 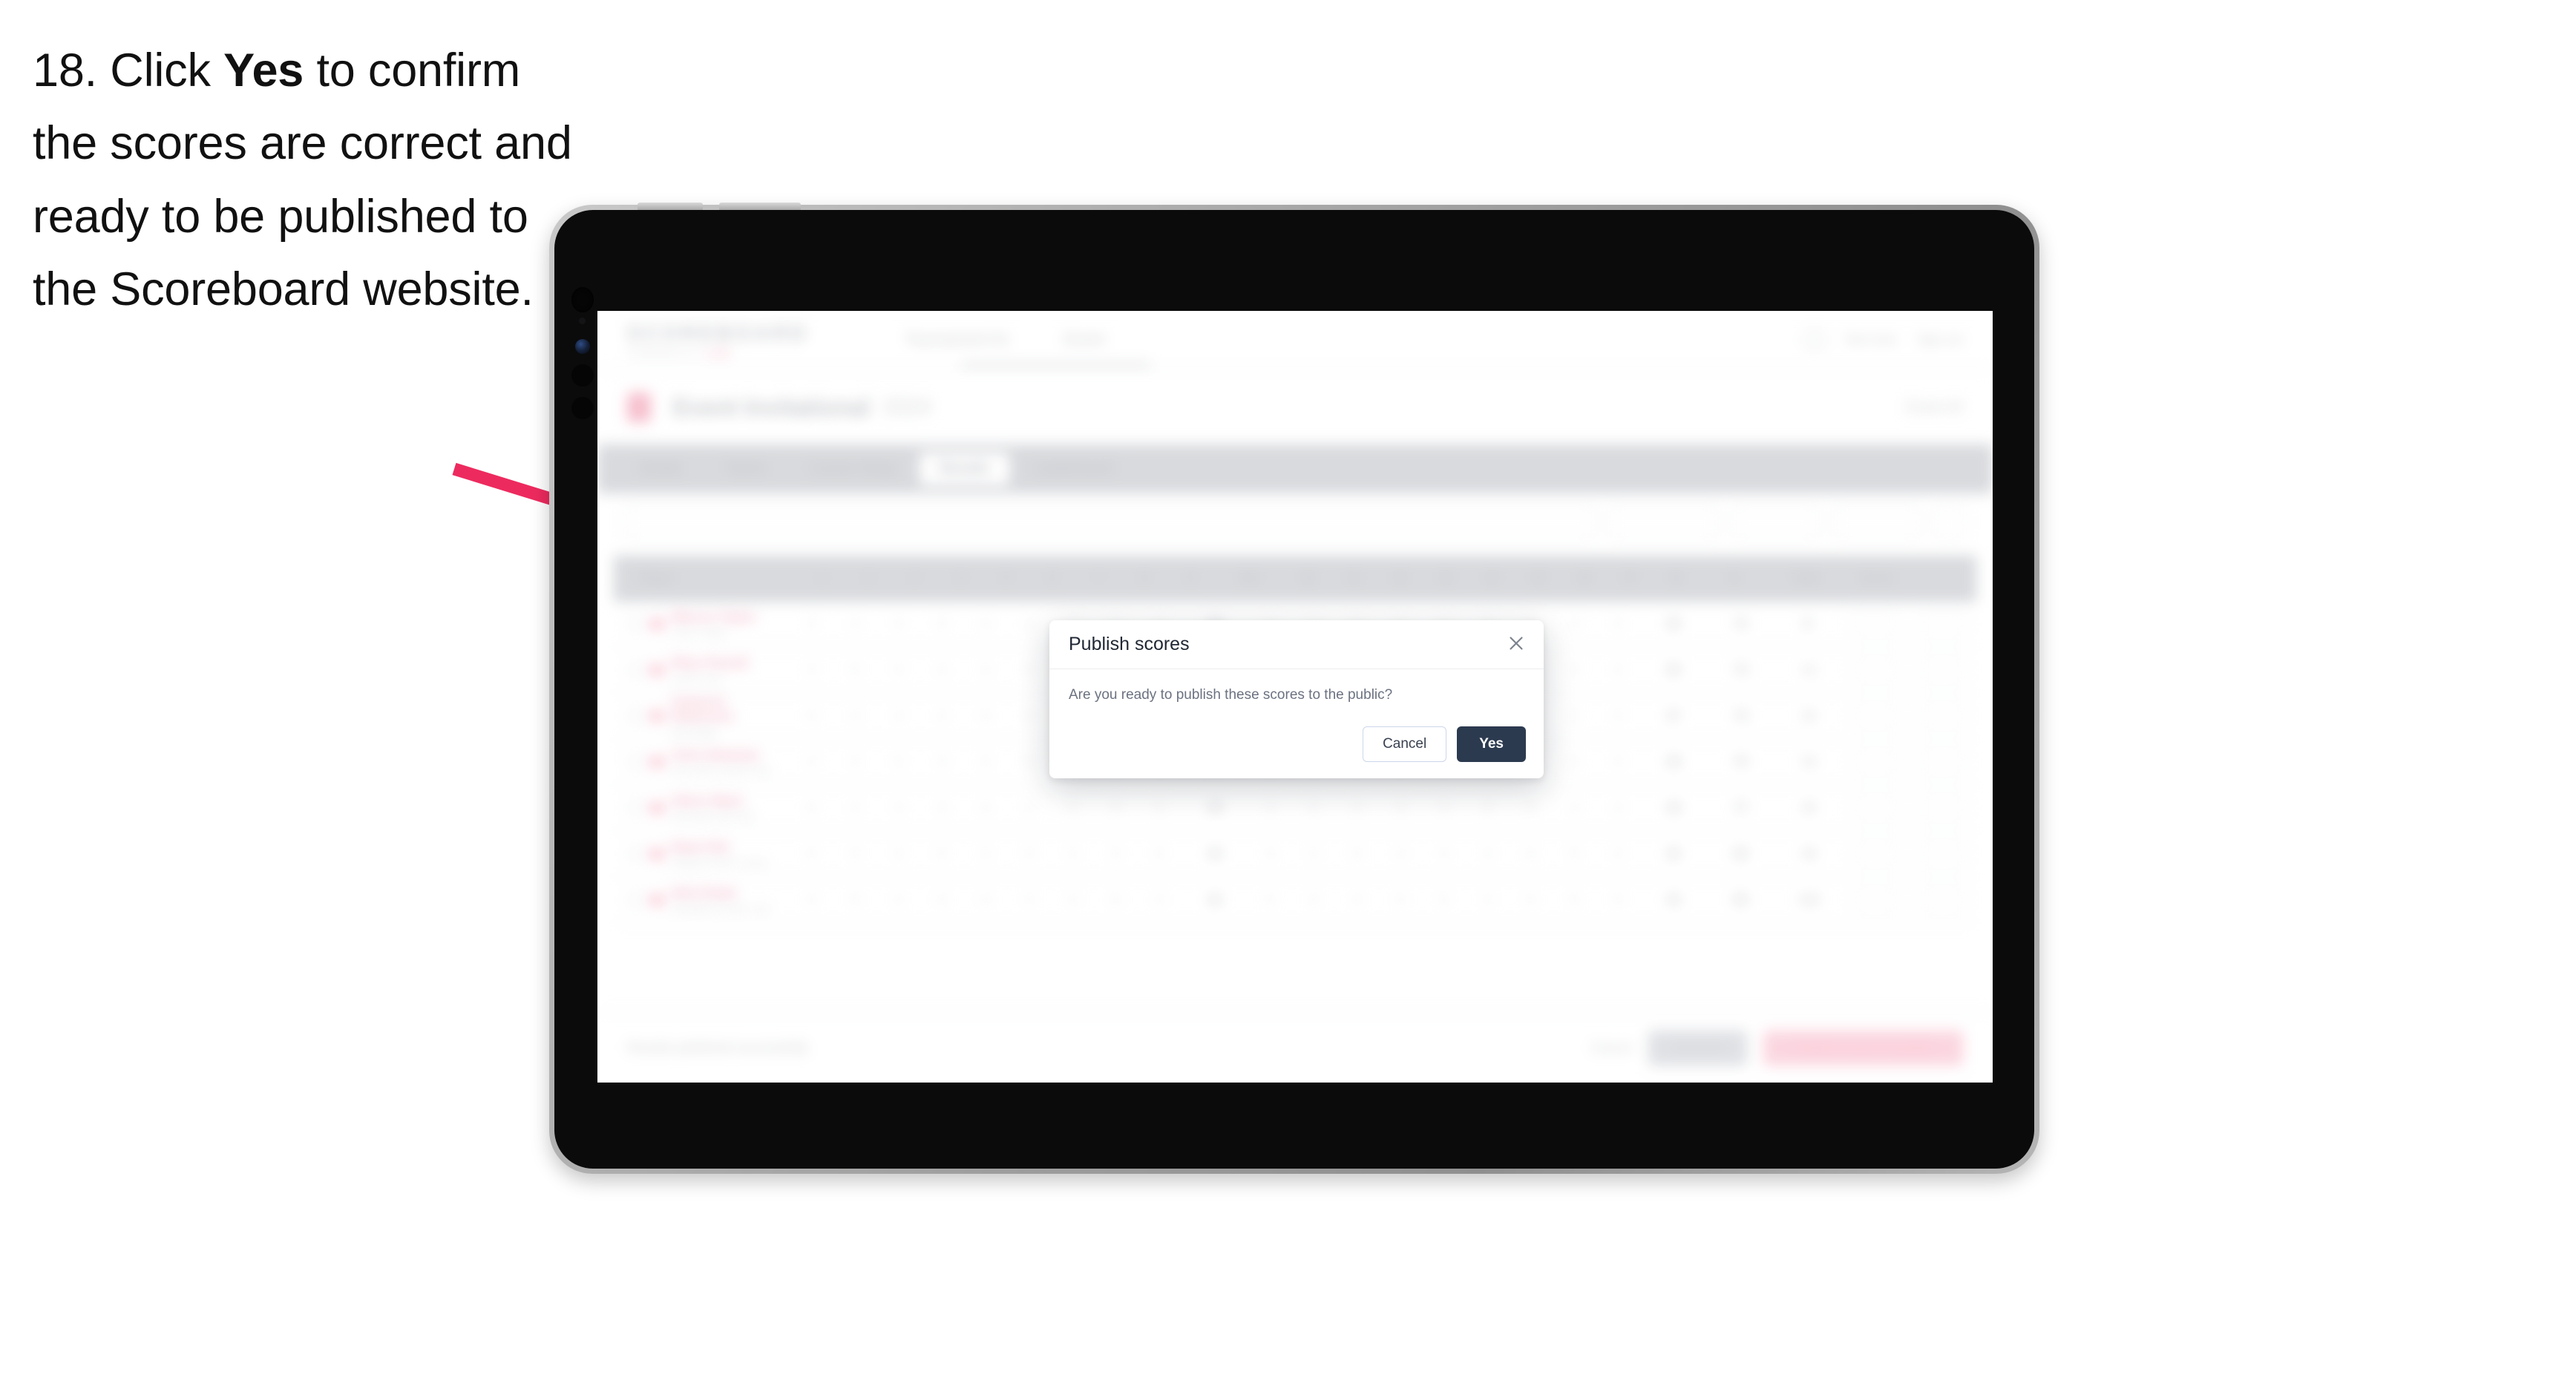 I want to click on close-icon, so click(x=1516, y=643).